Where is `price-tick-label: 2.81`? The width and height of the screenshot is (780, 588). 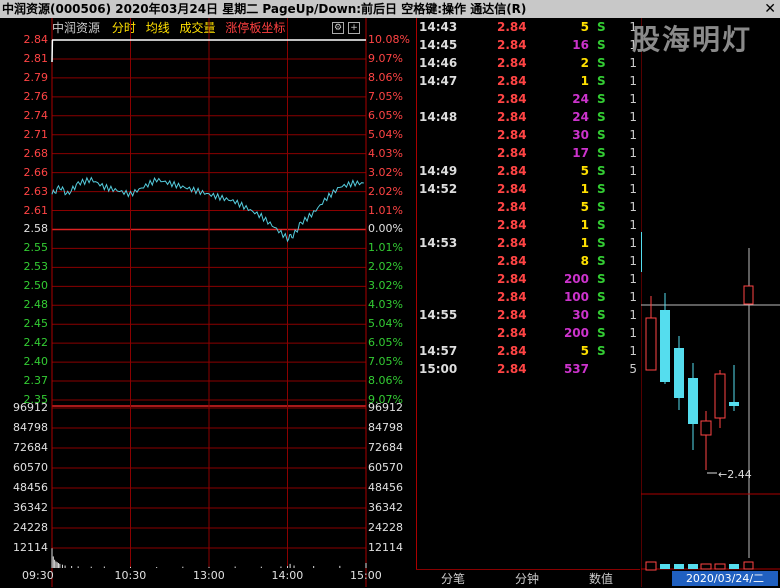 price-tick-label: 2.81 is located at coordinates (36, 58).